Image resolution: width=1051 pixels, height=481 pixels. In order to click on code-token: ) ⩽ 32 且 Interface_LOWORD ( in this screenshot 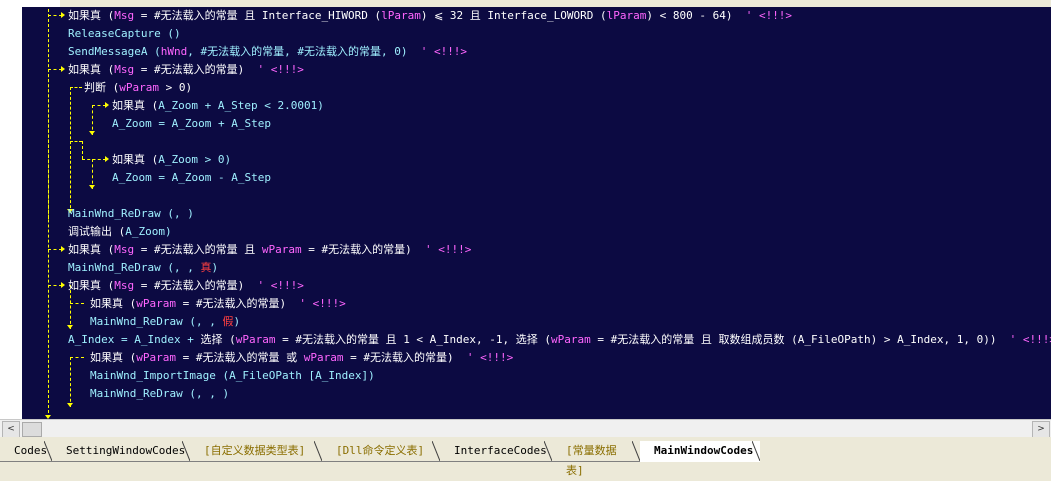, I will do `click(513, 15)`.